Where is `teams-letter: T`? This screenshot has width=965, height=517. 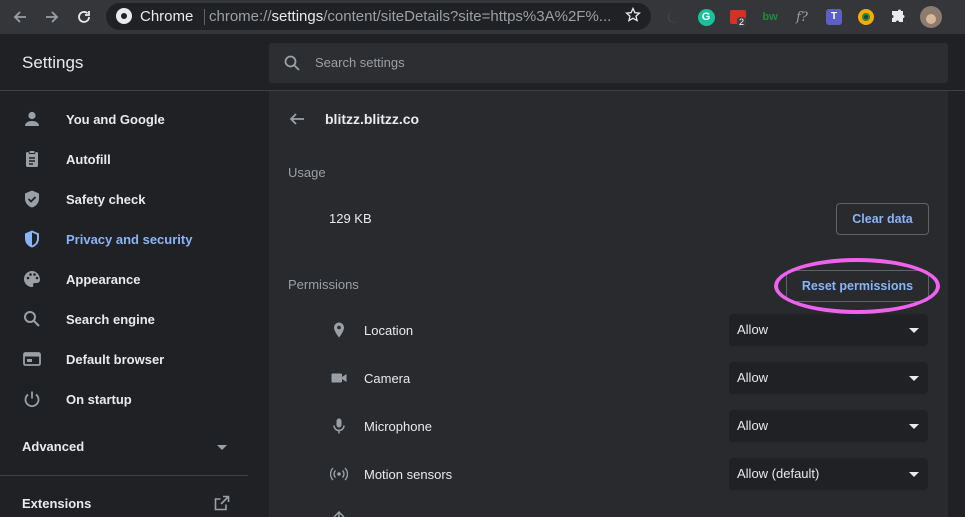 teams-letter: T is located at coordinates (834, 17).